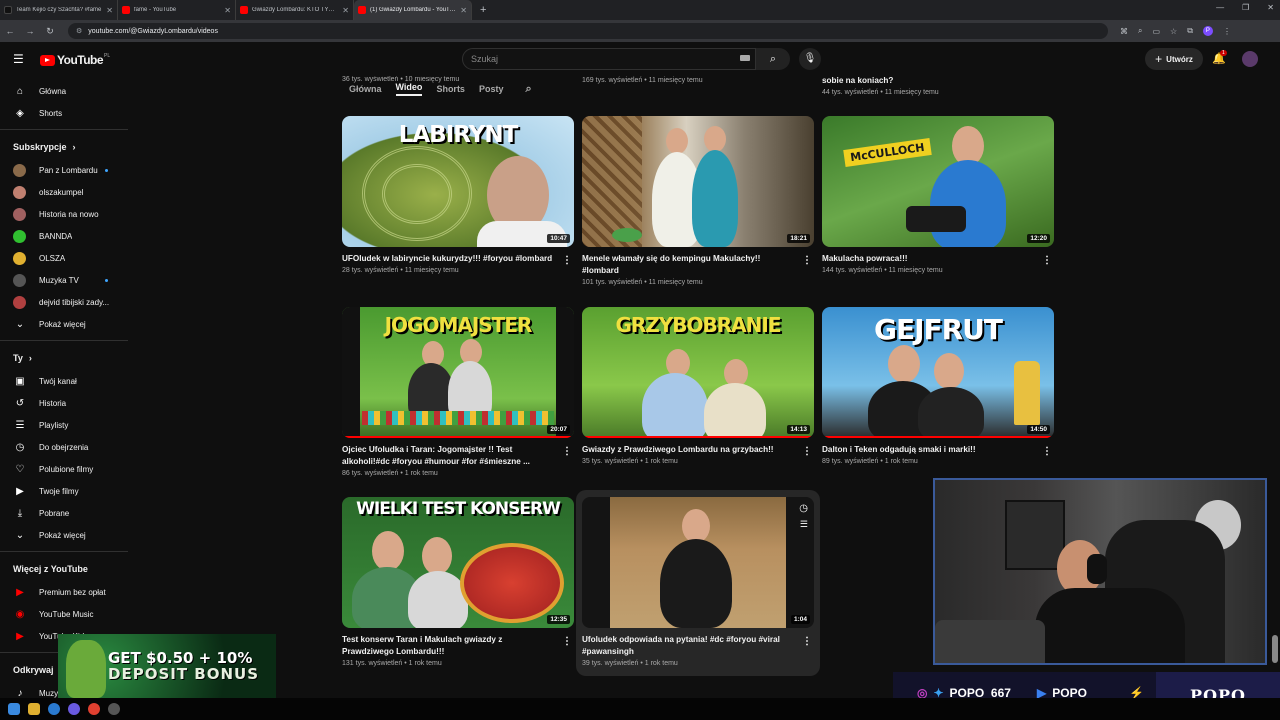 The width and height of the screenshot is (1280, 720). Describe the element at coordinates (64, 280) in the screenshot. I see `sidebar-subscription-item: Muzyka TV` at that location.